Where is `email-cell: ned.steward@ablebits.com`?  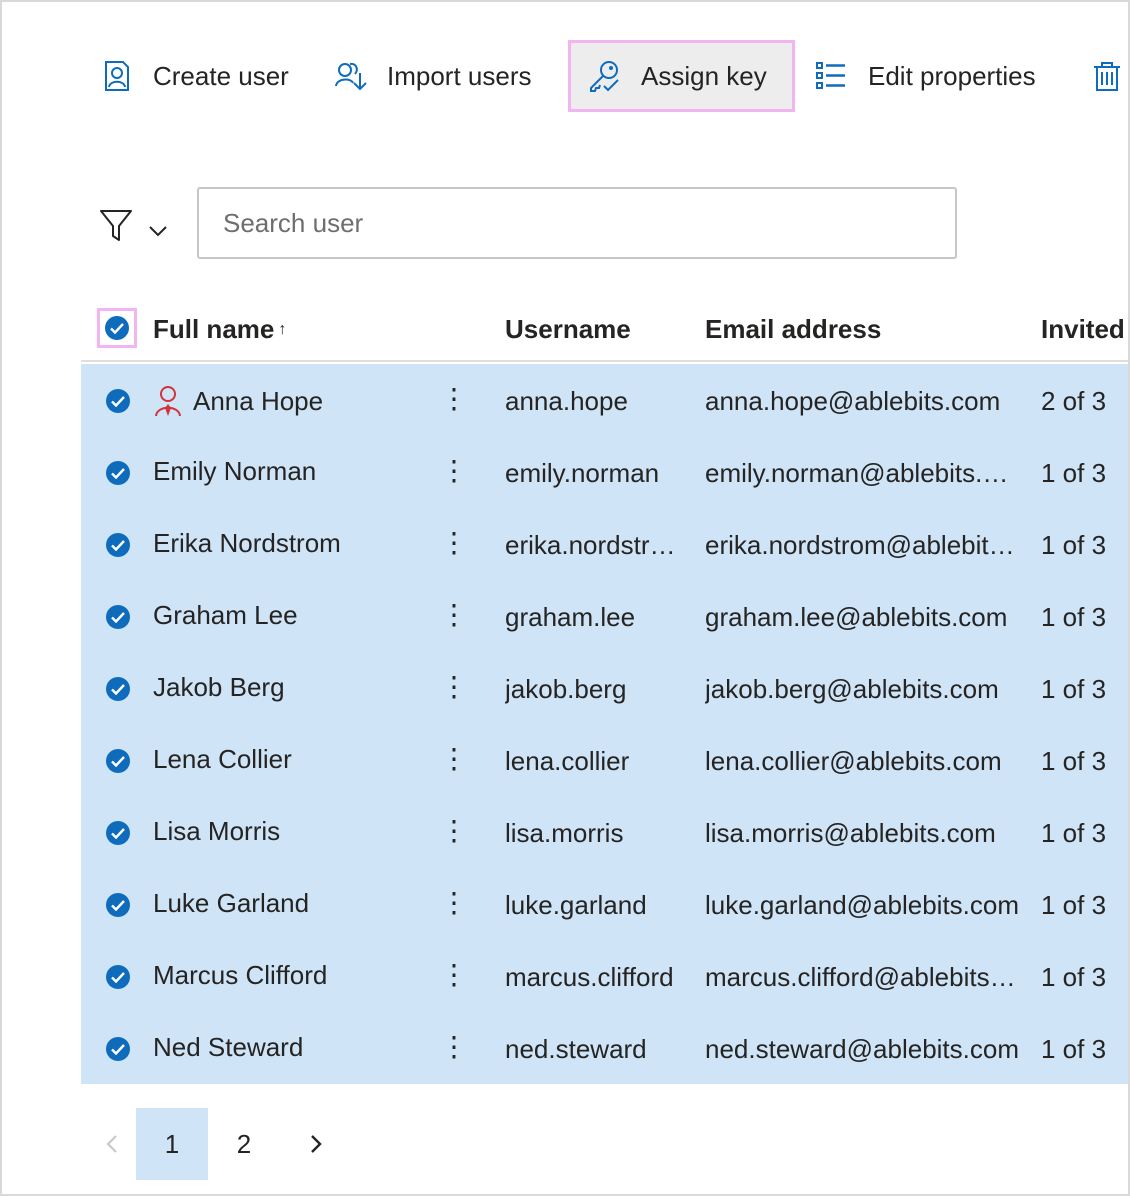
email-cell: ned.steward@ablebits.com is located at coordinates (862, 1049).